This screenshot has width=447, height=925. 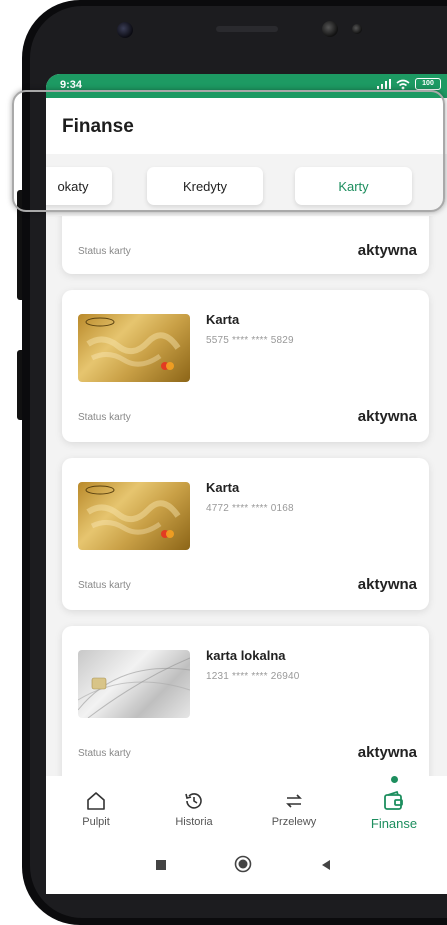 I want to click on transfer-icon, so click(x=294, y=801).